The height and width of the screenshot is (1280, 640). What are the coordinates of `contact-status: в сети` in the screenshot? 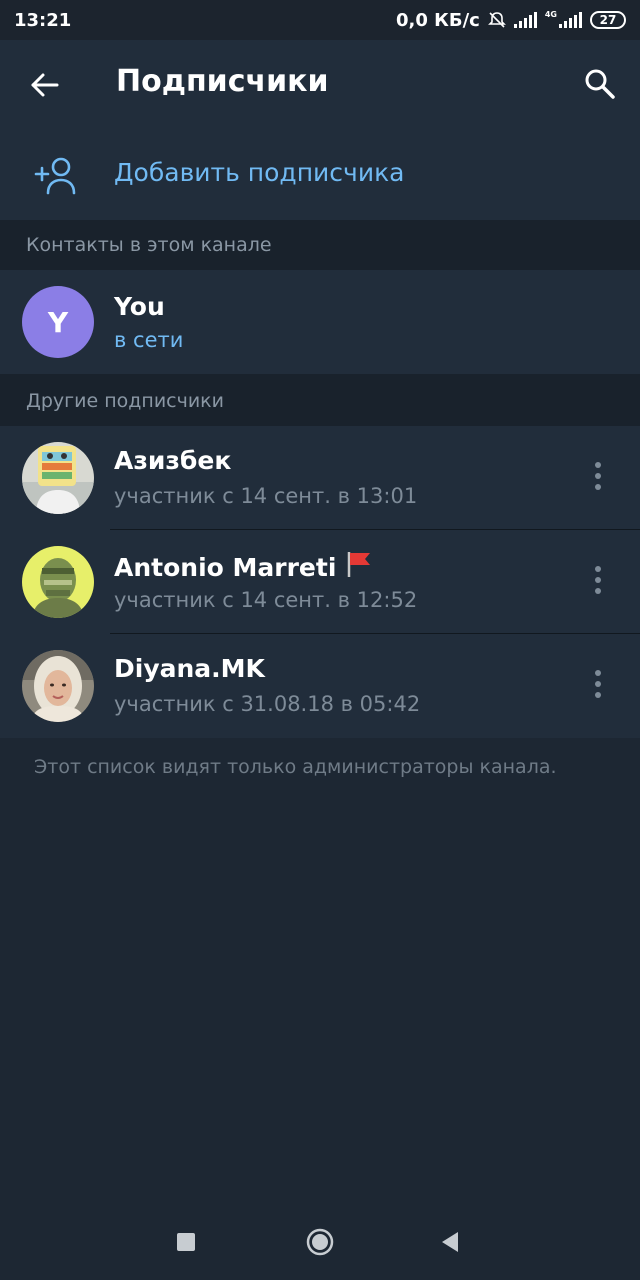 It's located at (149, 340).